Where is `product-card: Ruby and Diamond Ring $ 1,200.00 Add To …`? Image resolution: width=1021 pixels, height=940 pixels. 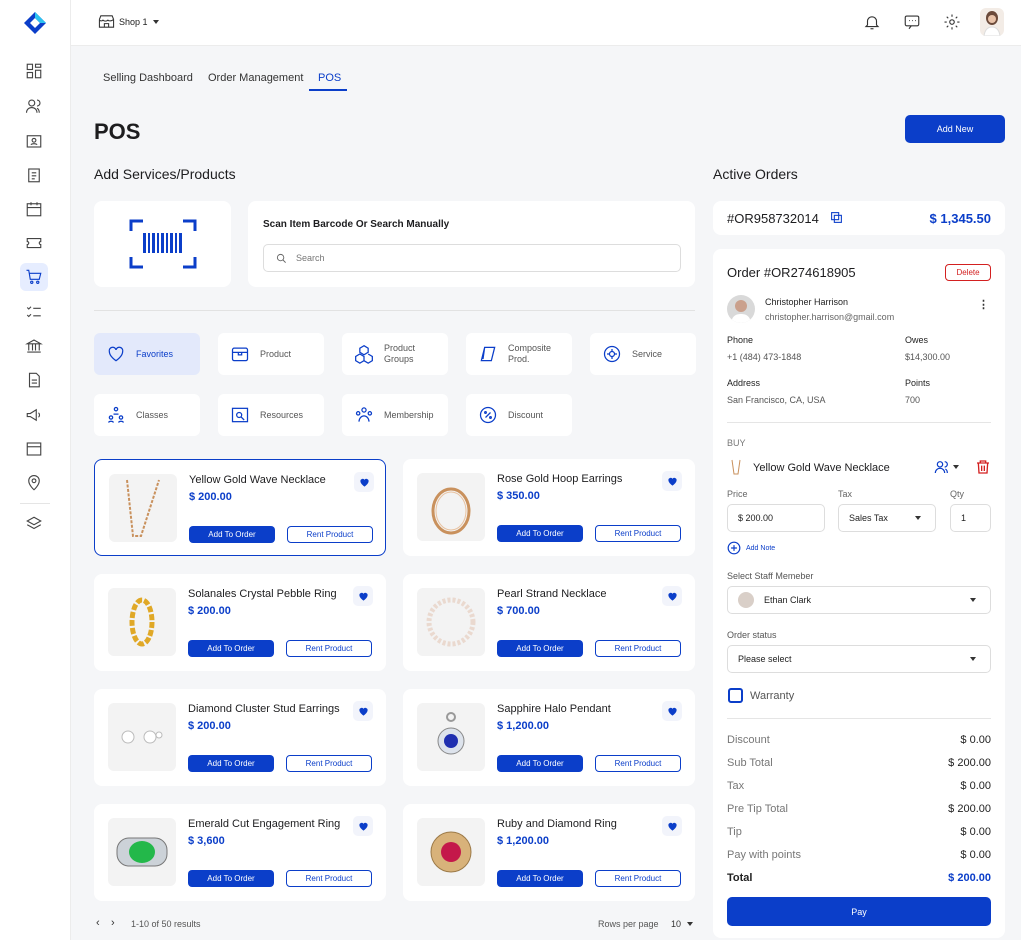 product-card: Ruby and Diamond Ring $ 1,200.00 Add To … is located at coordinates (549, 852).